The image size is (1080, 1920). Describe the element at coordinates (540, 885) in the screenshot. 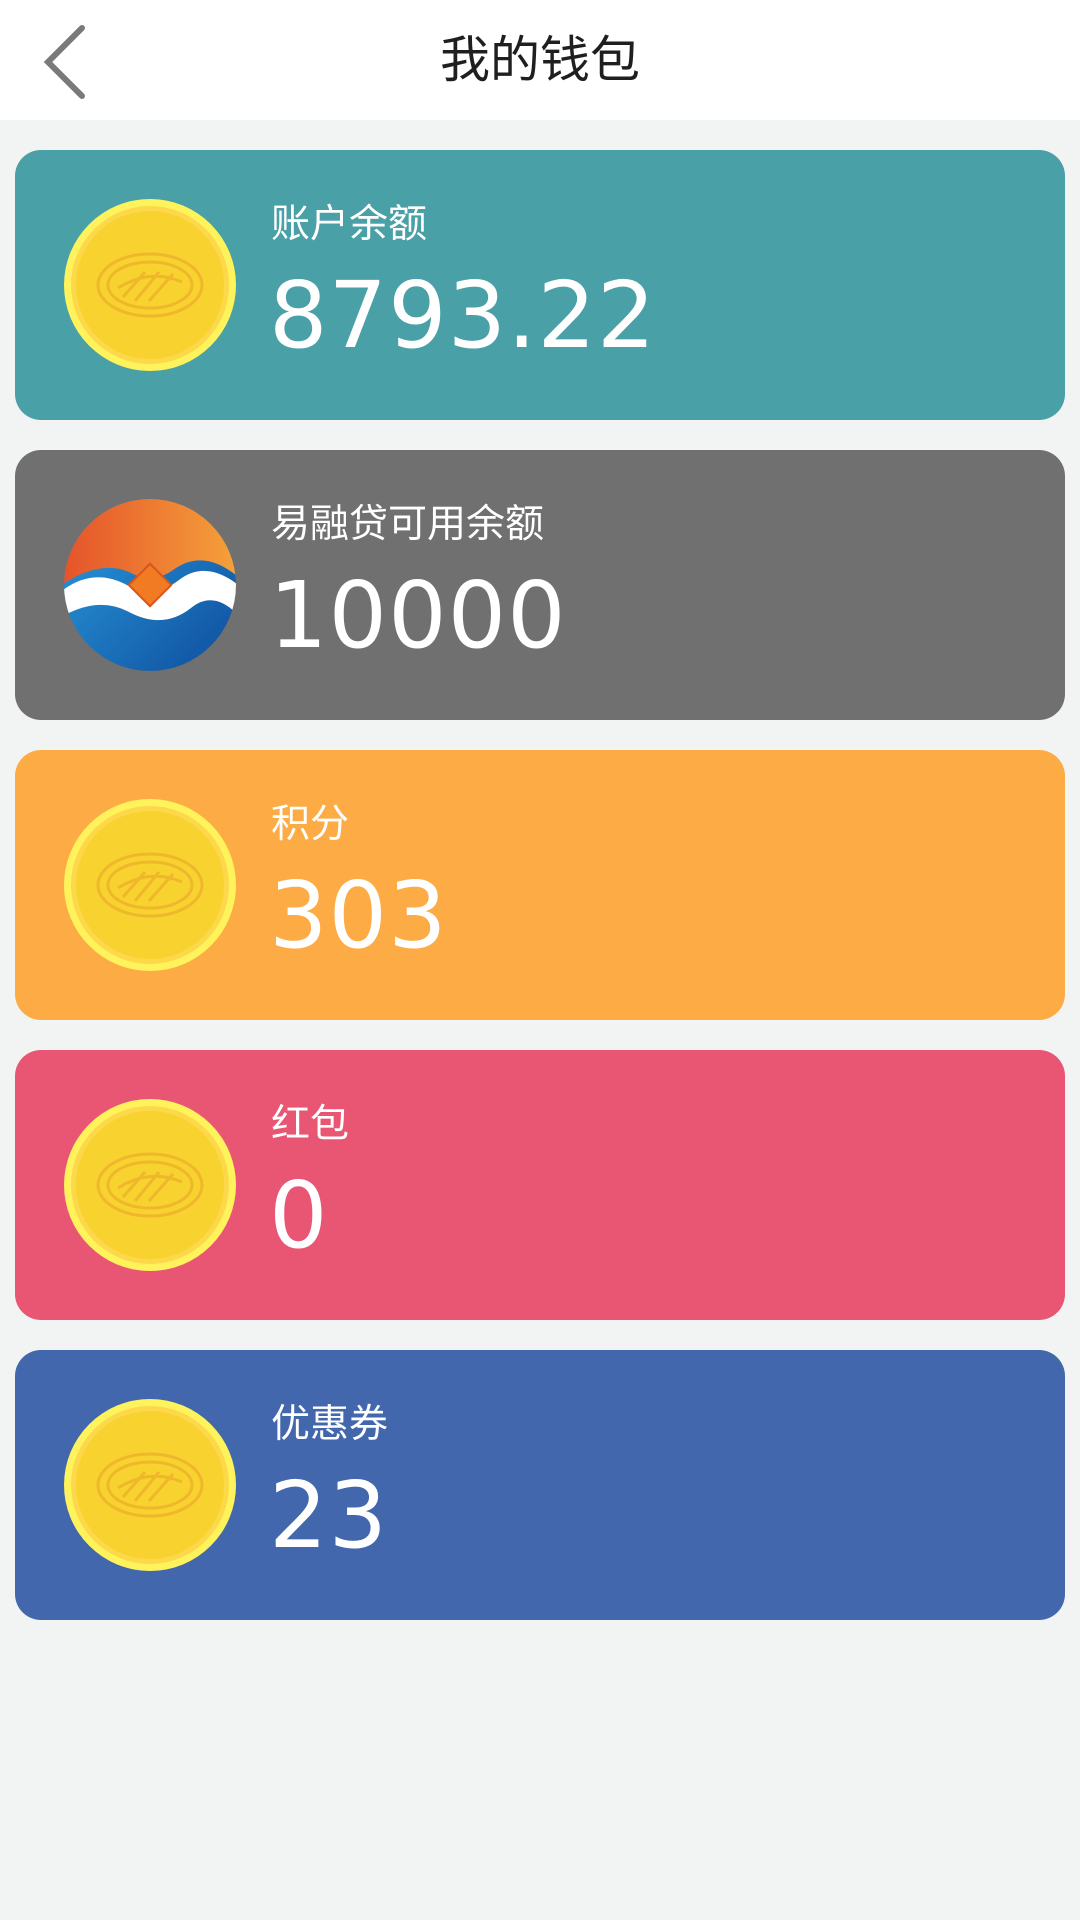

I see `card-points: 积分 303` at that location.